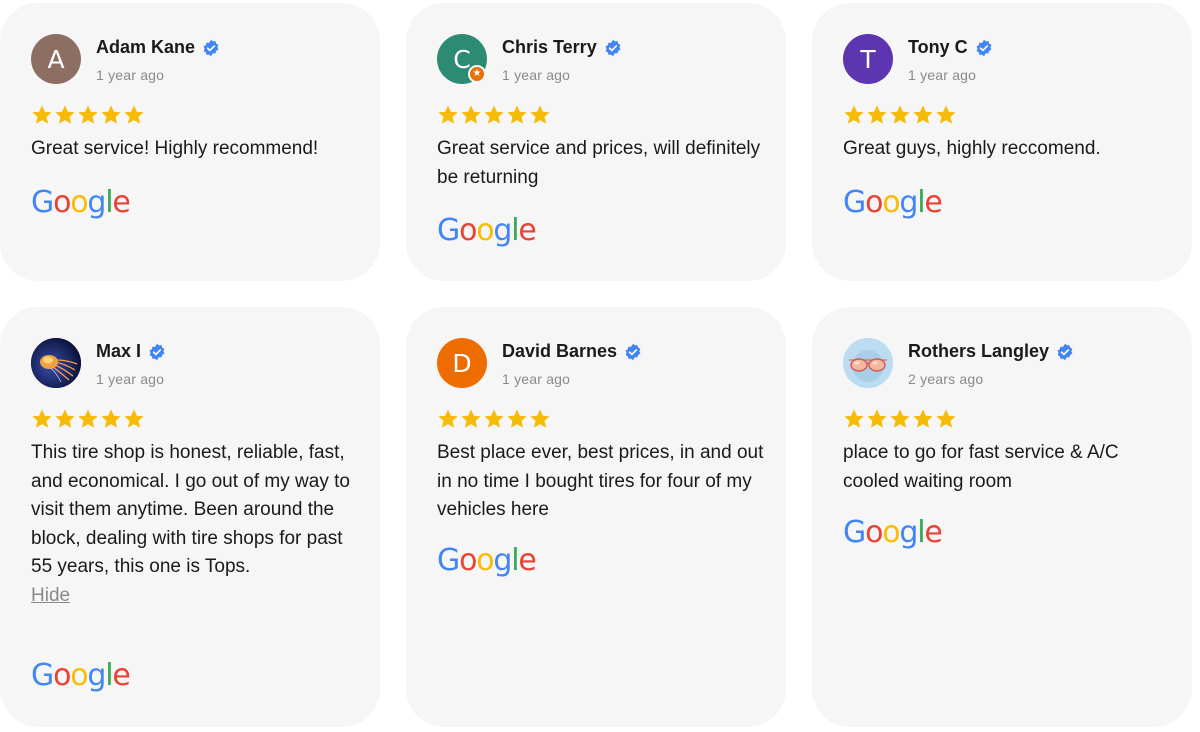 The height and width of the screenshot is (732, 1200). What do you see at coordinates (978, 351) in the screenshot?
I see `reviewer-name: Rothers Langley` at bounding box center [978, 351].